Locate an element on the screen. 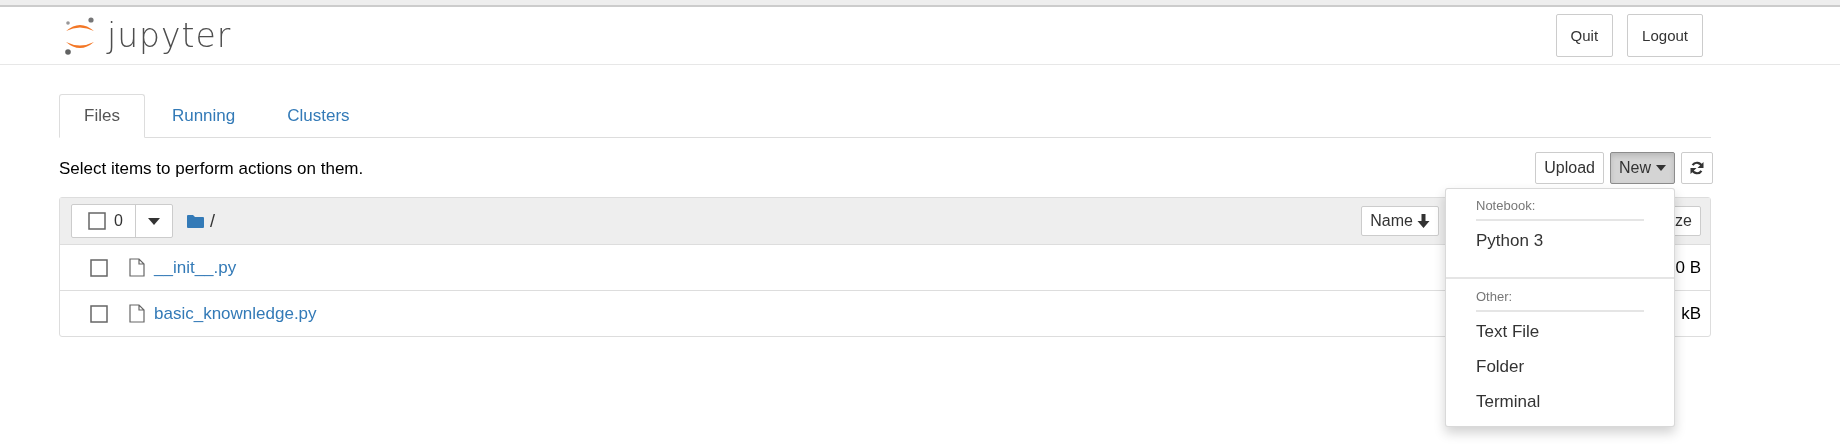  upload-button: Upload is located at coordinates (1569, 168).